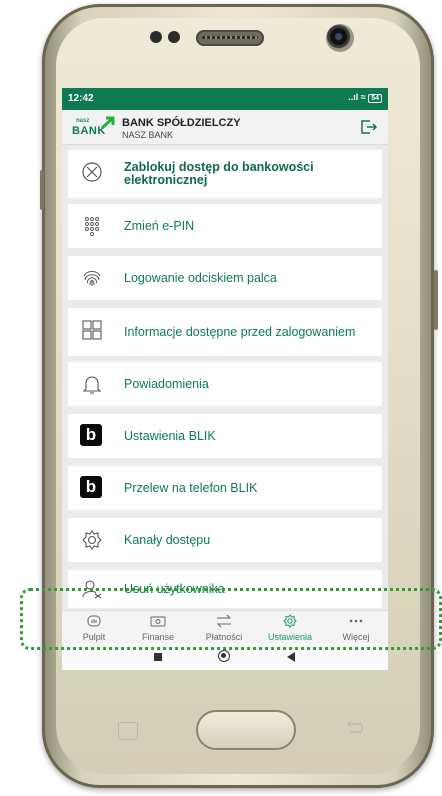 Image resolution: width=442 pixels, height=796 pixels. I want to click on status-bar: 12:42 ..ıl ≈ 54, so click(225, 99).